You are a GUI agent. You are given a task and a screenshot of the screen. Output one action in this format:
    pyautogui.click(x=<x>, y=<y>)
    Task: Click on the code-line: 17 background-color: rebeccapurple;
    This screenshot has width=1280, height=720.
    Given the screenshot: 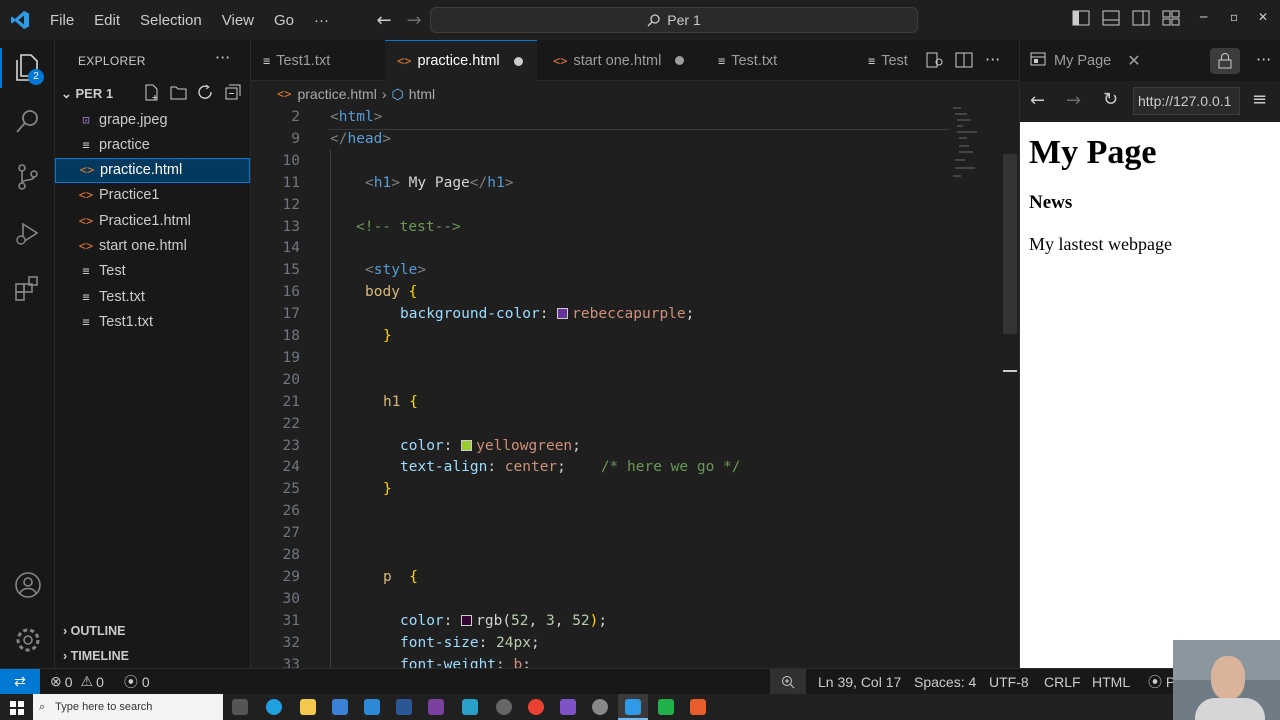 What is the action you would take?
    pyautogui.click(x=601, y=314)
    